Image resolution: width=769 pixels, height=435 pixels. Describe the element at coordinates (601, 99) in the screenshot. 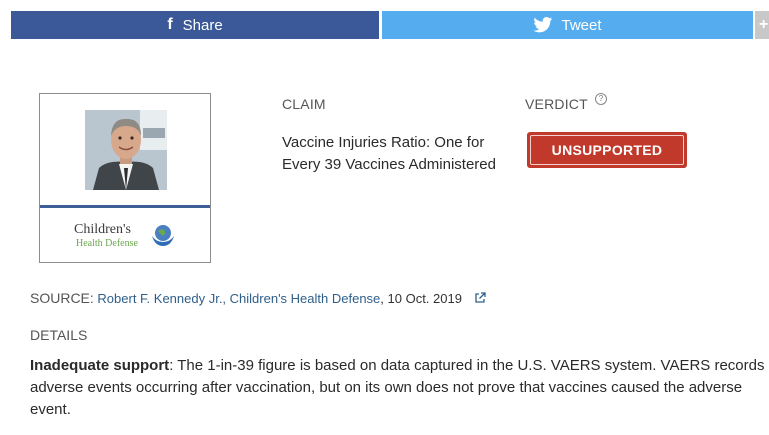

I see `question-circle-icon: ?` at that location.